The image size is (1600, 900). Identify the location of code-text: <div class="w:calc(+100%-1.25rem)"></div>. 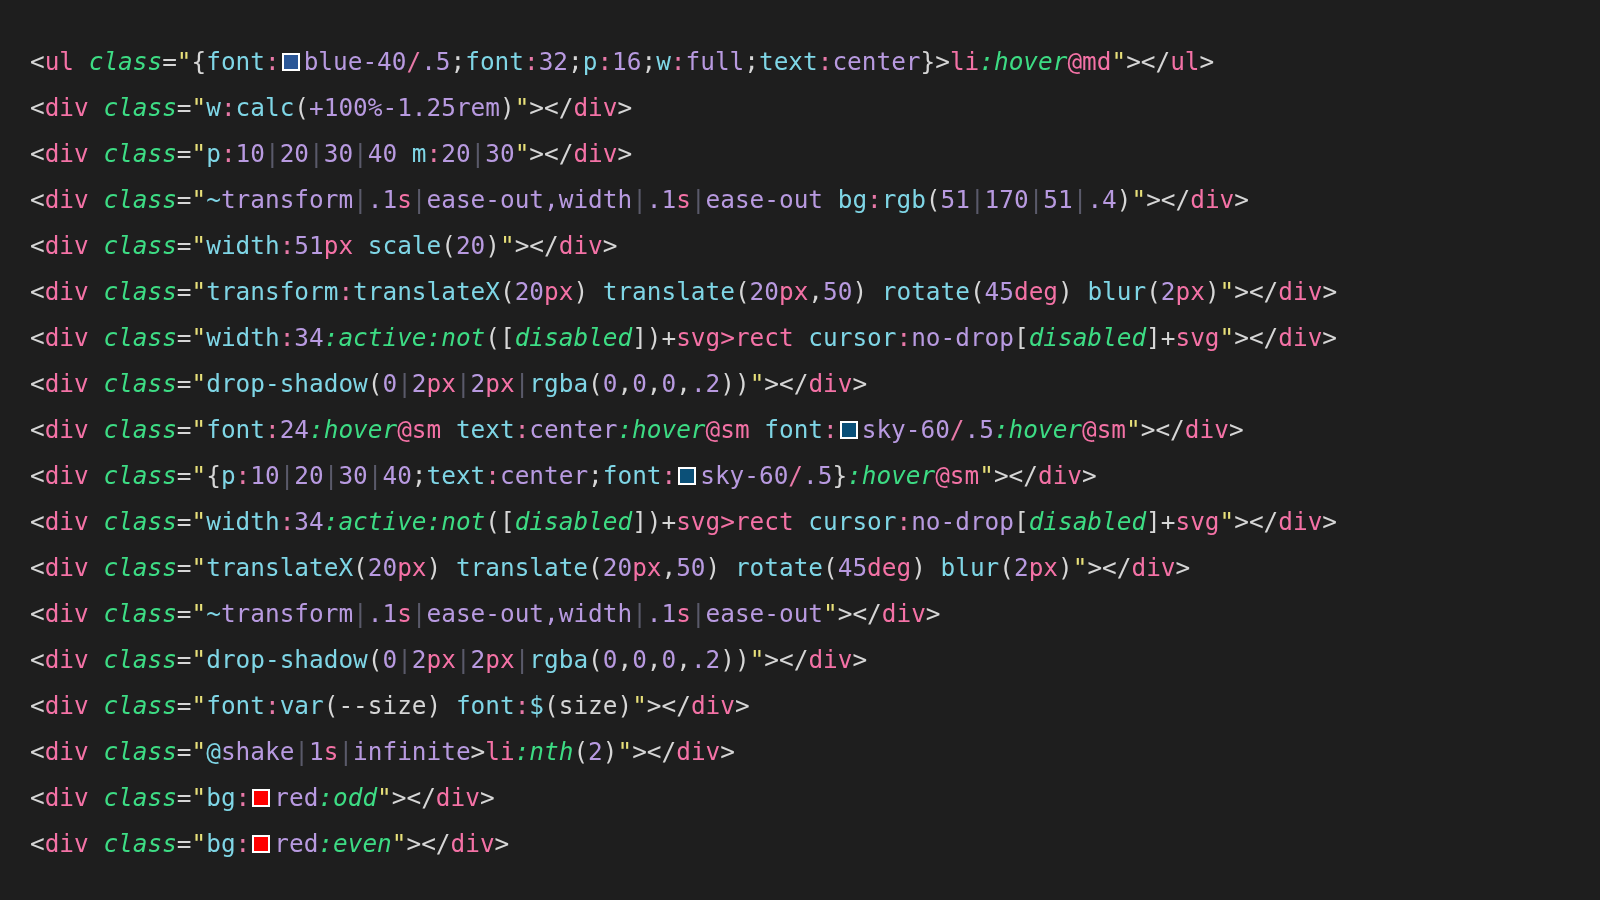
(331, 108).